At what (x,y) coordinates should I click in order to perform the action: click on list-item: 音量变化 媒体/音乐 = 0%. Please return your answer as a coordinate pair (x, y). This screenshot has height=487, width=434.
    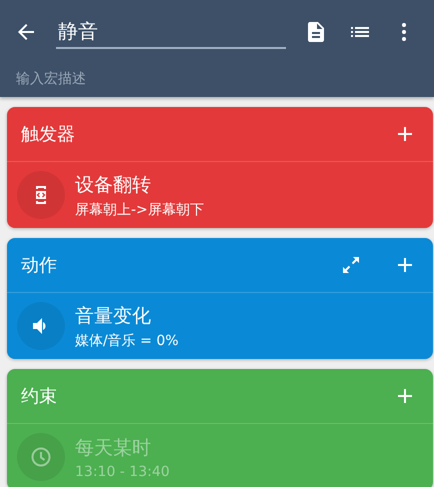
    Looking at the image, I should click on (220, 326).